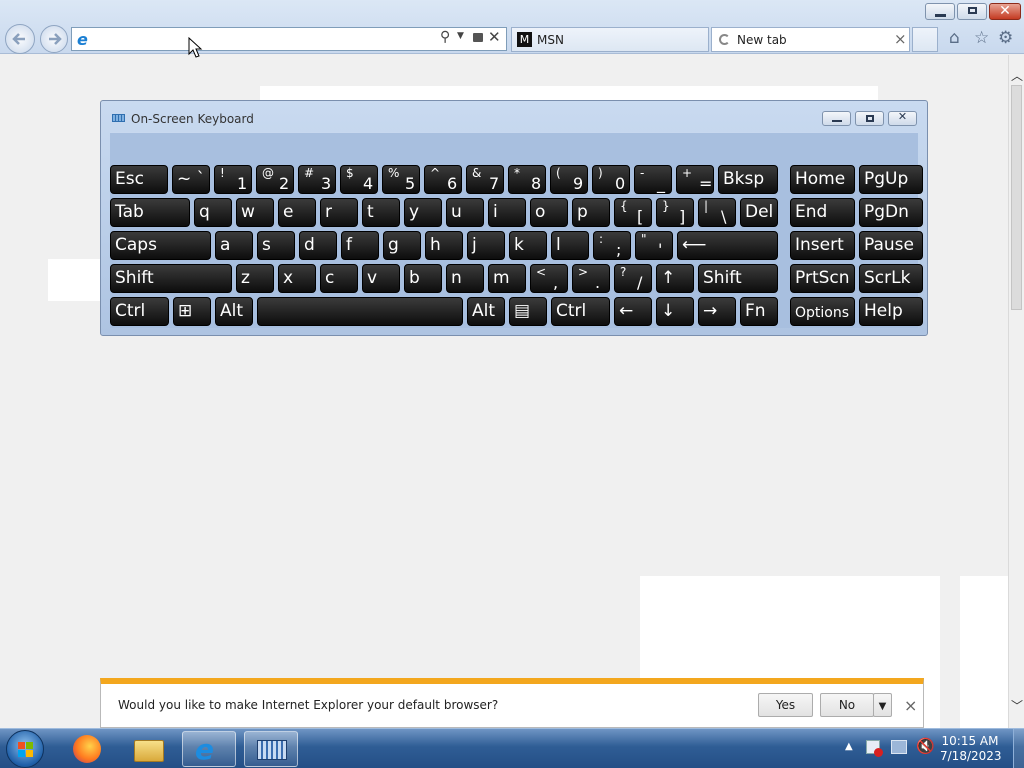 The height and width of the screenshot is (768, 1024). I want to click on key-symbol-2-11: " ', so click(654, 245).